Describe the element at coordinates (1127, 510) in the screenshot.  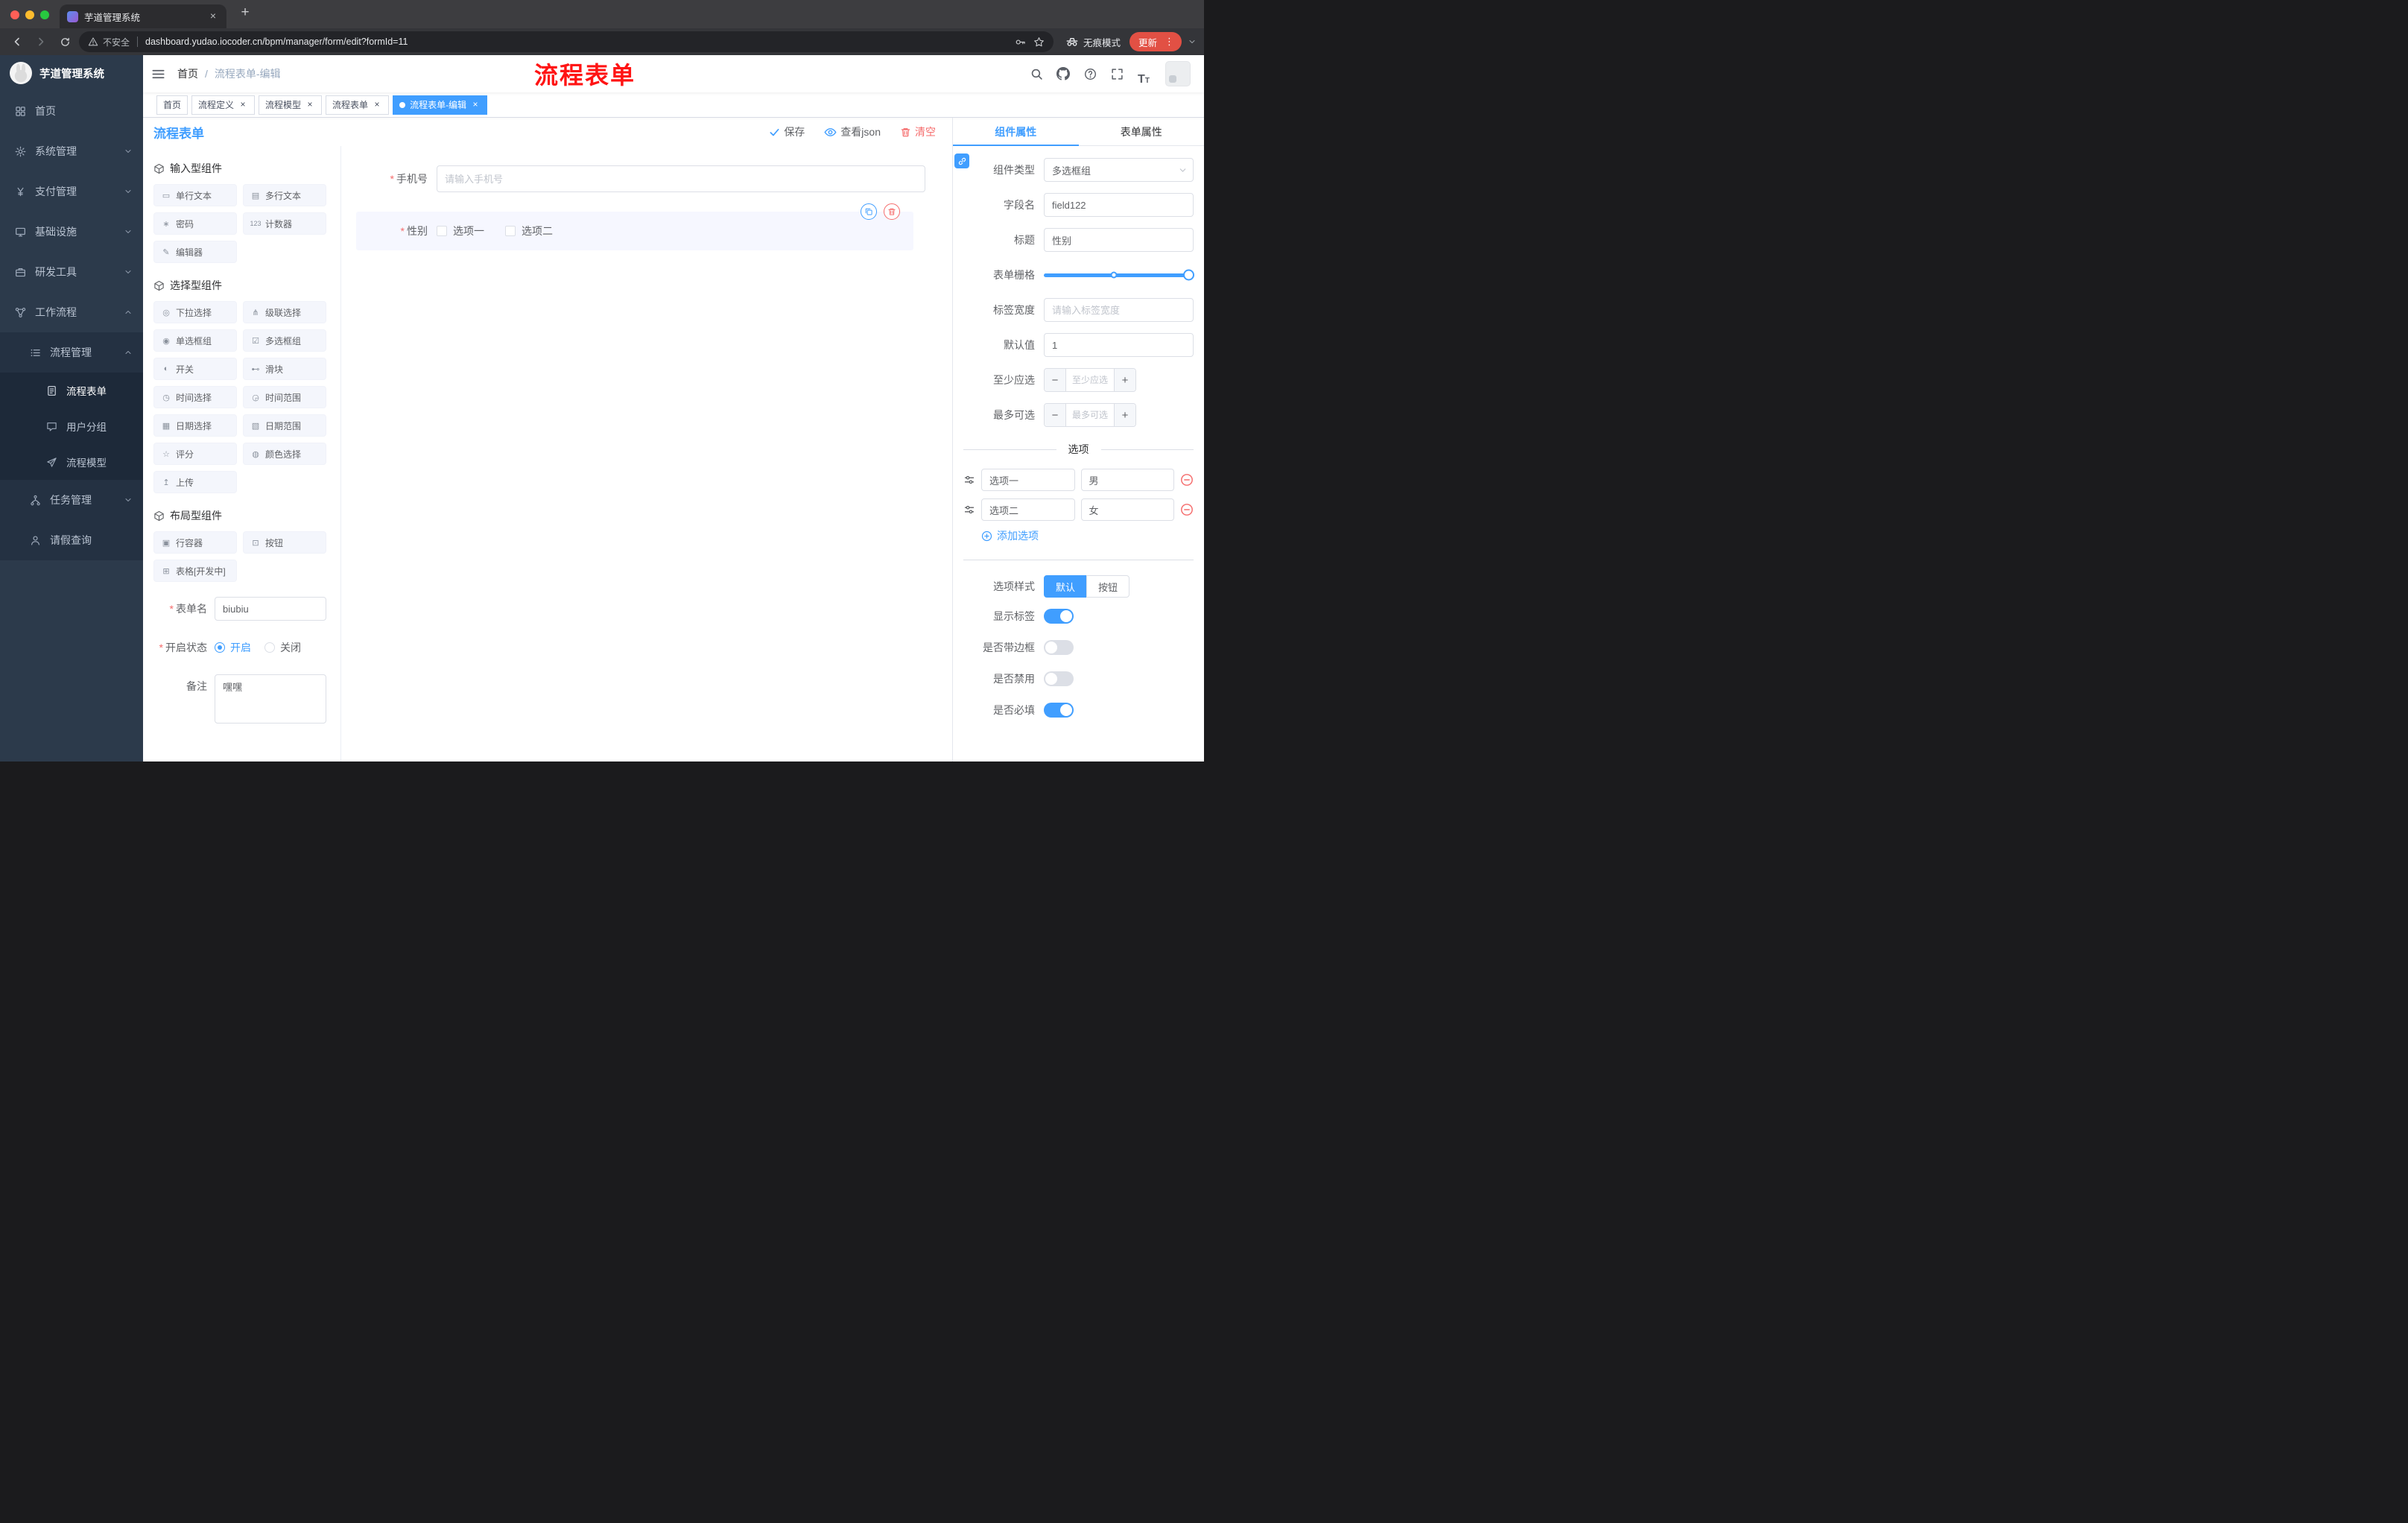
I see `option-2-value-input` at that location.